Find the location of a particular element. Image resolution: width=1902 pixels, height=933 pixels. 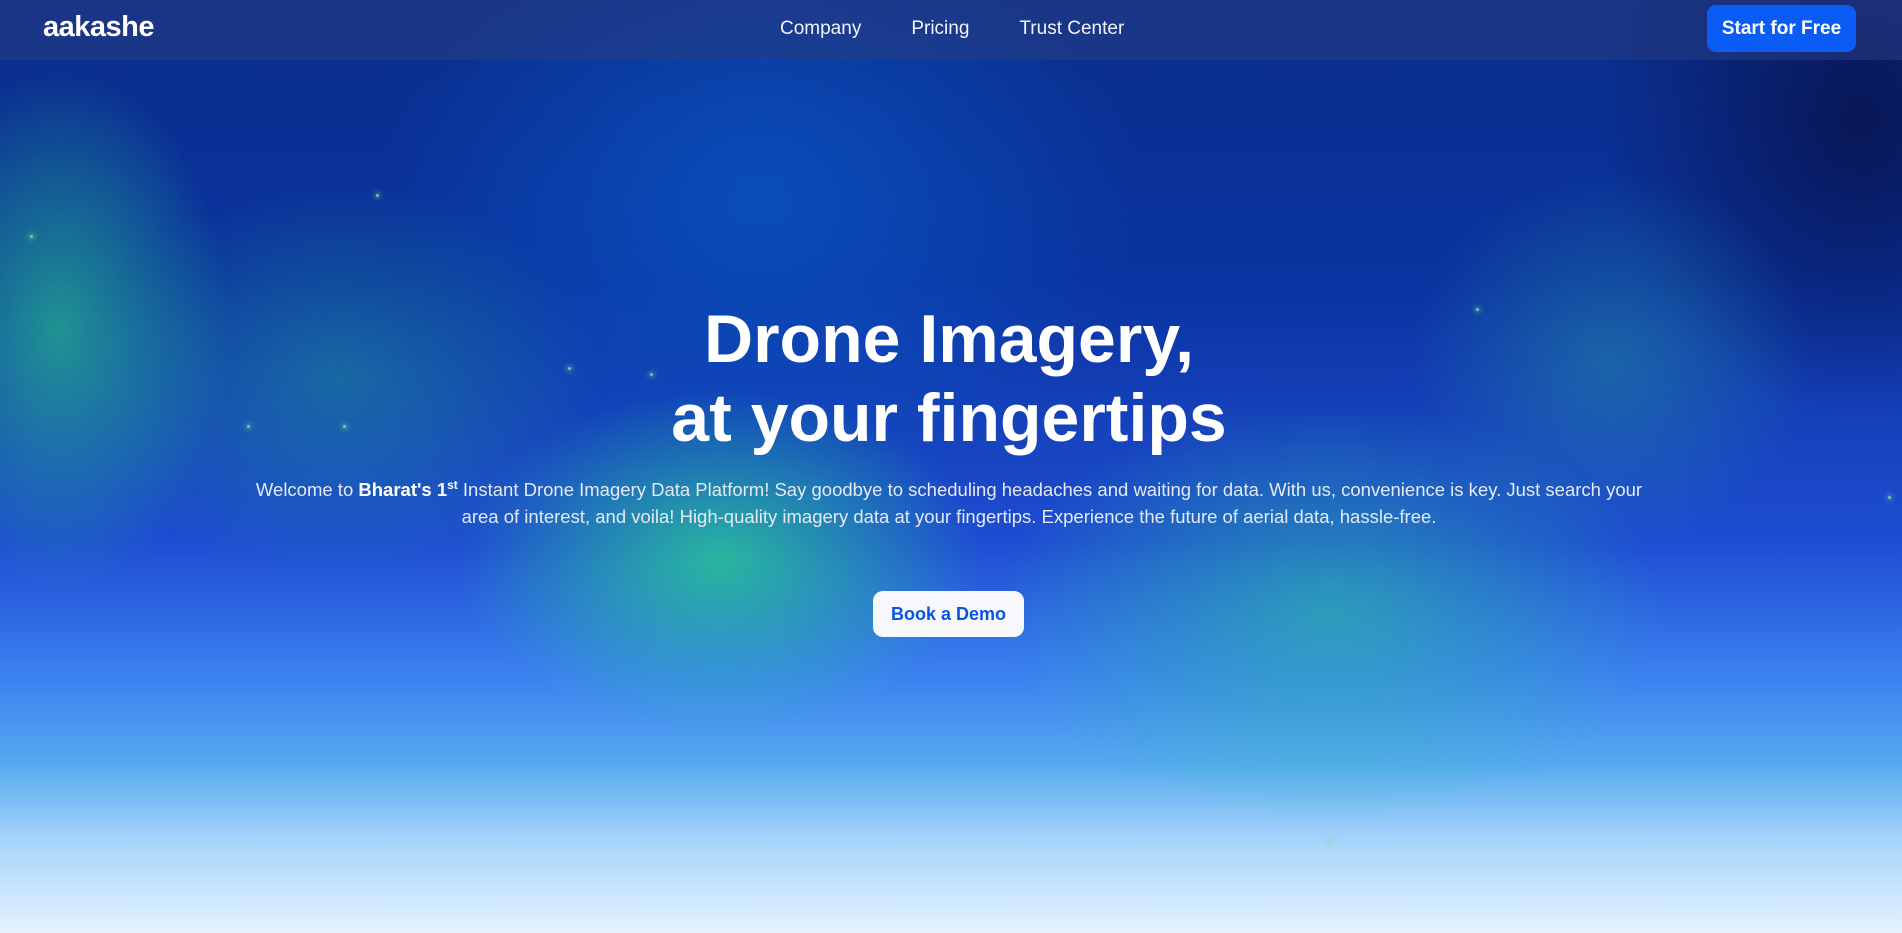

hero-title-line-1: Drone Imagery, is located at coordinates (948, 339).